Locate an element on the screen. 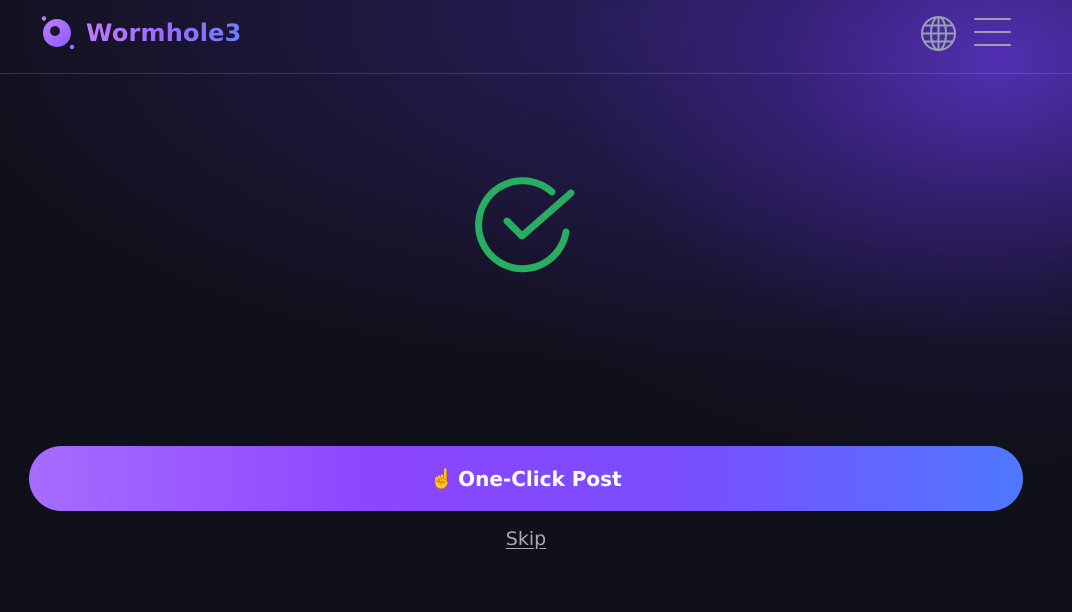  one-click-post-button: ☝️ One-Click Post is located at coordinates (526, 478).